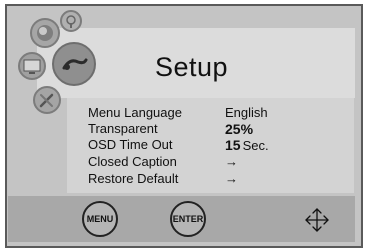 This screenshot has height=252, width=369. I want to click on enter-button: ENTER, so click(188, 219).